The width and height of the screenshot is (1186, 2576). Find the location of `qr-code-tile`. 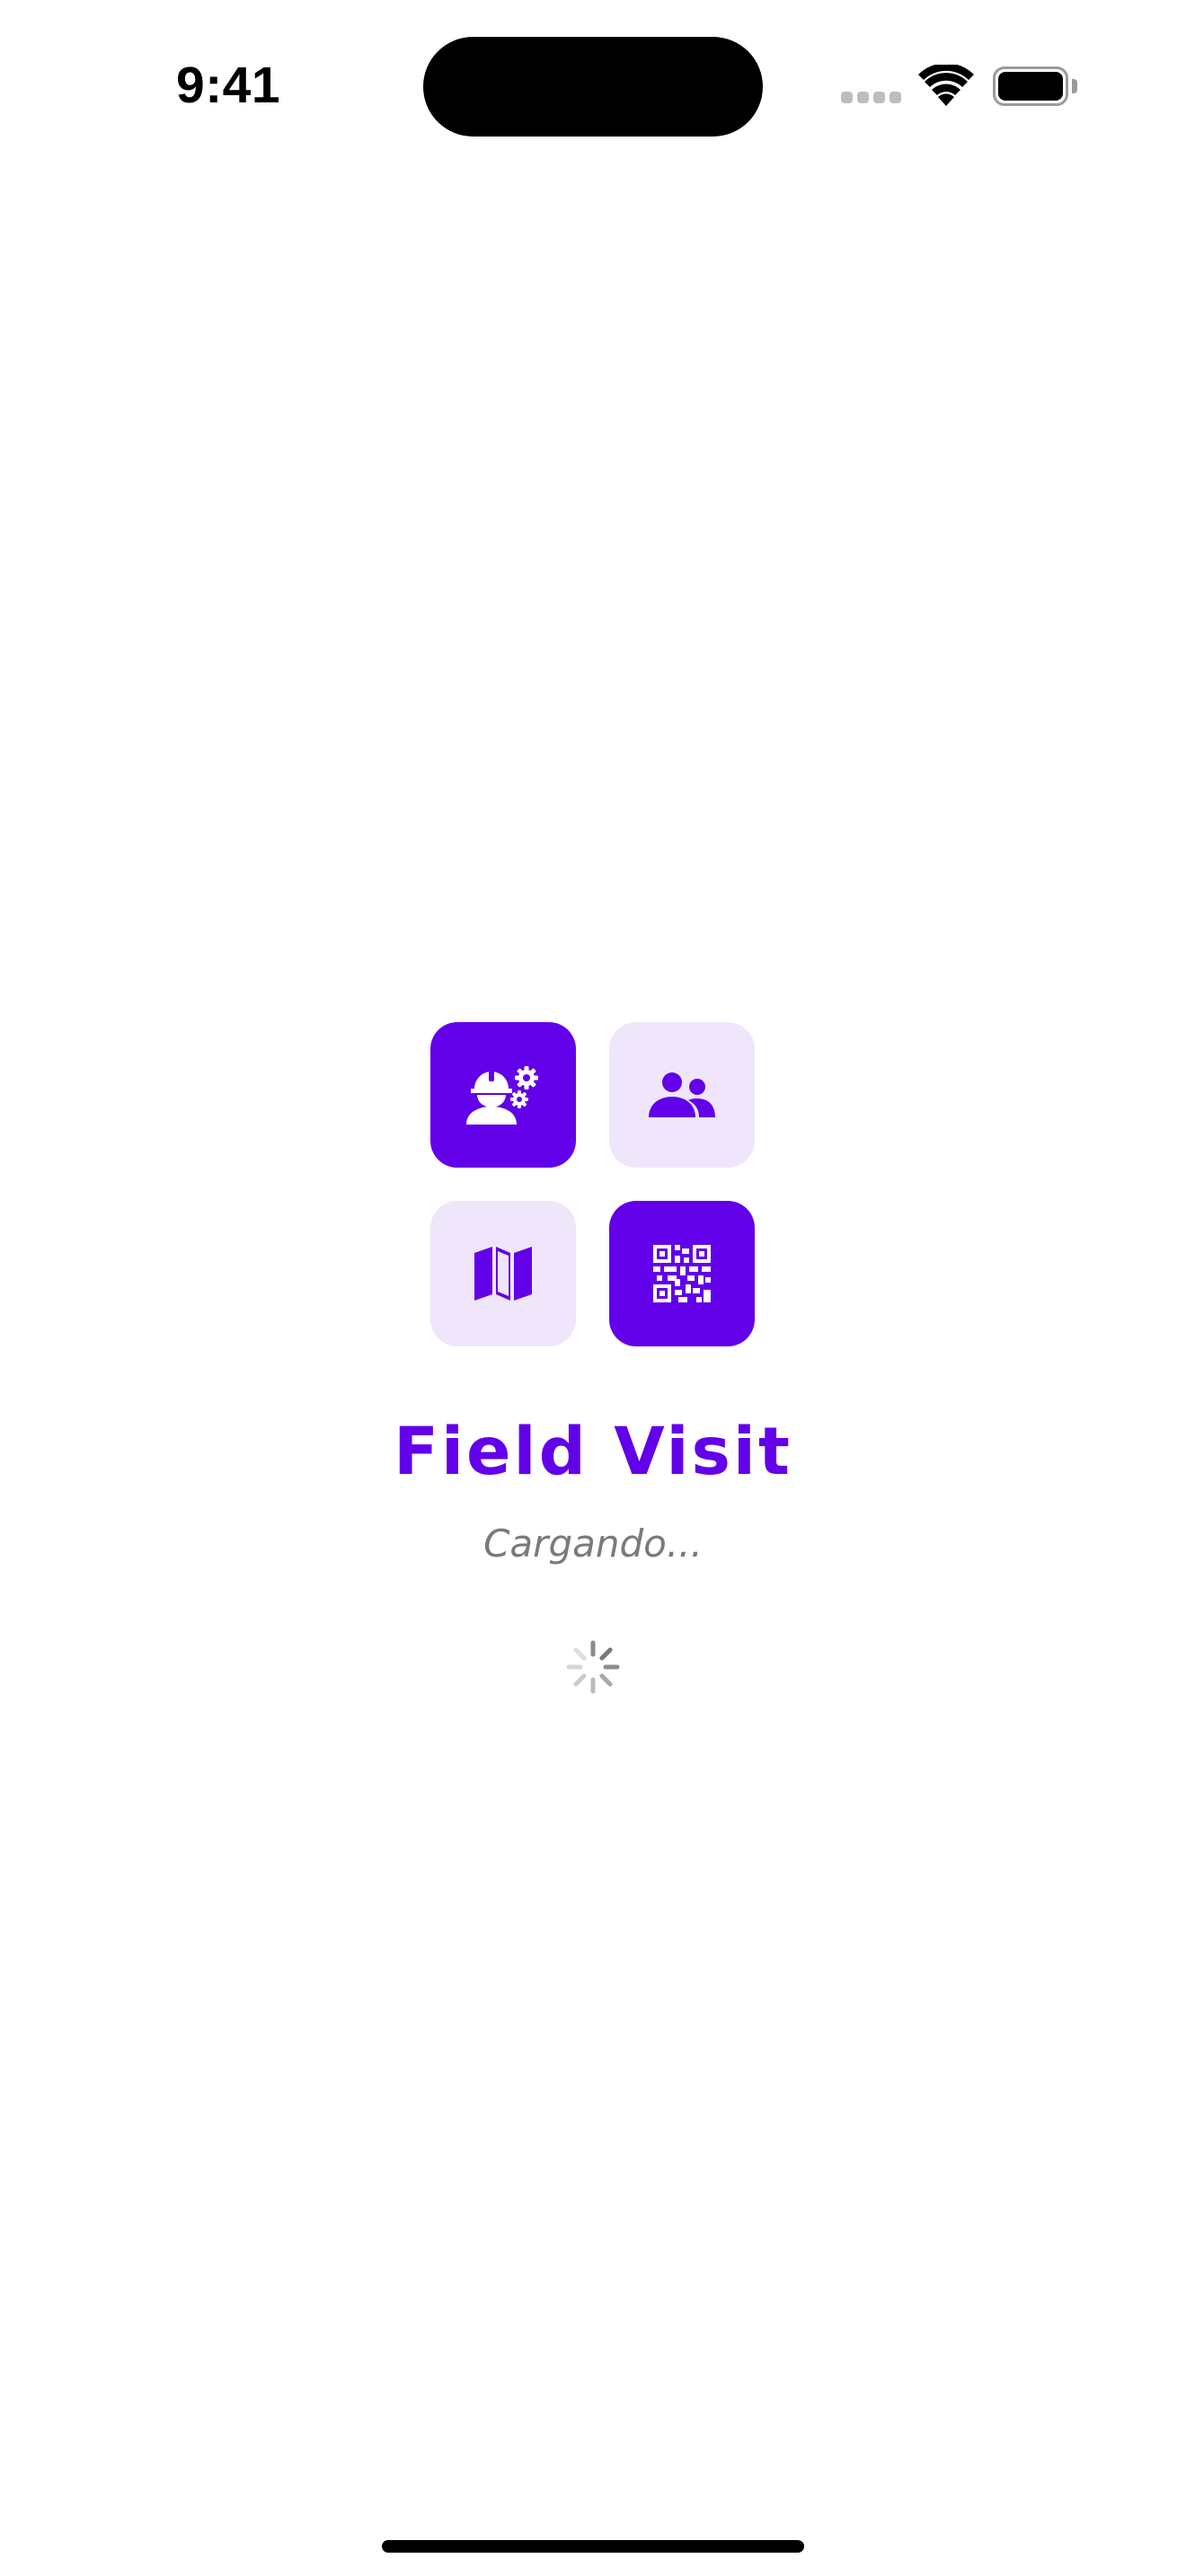

qr-code-tile is located at coordinates (682, 1273).